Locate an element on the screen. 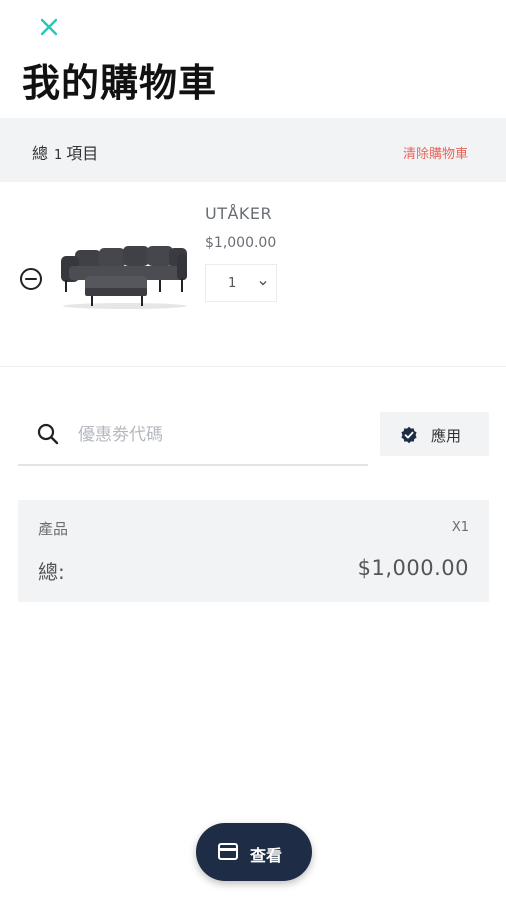 The image size is (506, 900). close-icon is located at coordinates (49, 27).